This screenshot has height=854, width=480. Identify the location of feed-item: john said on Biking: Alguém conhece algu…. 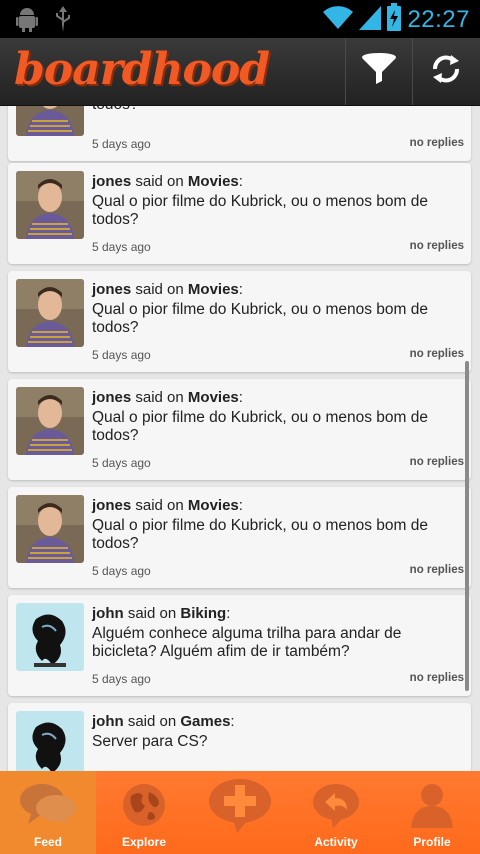
(239, 645).